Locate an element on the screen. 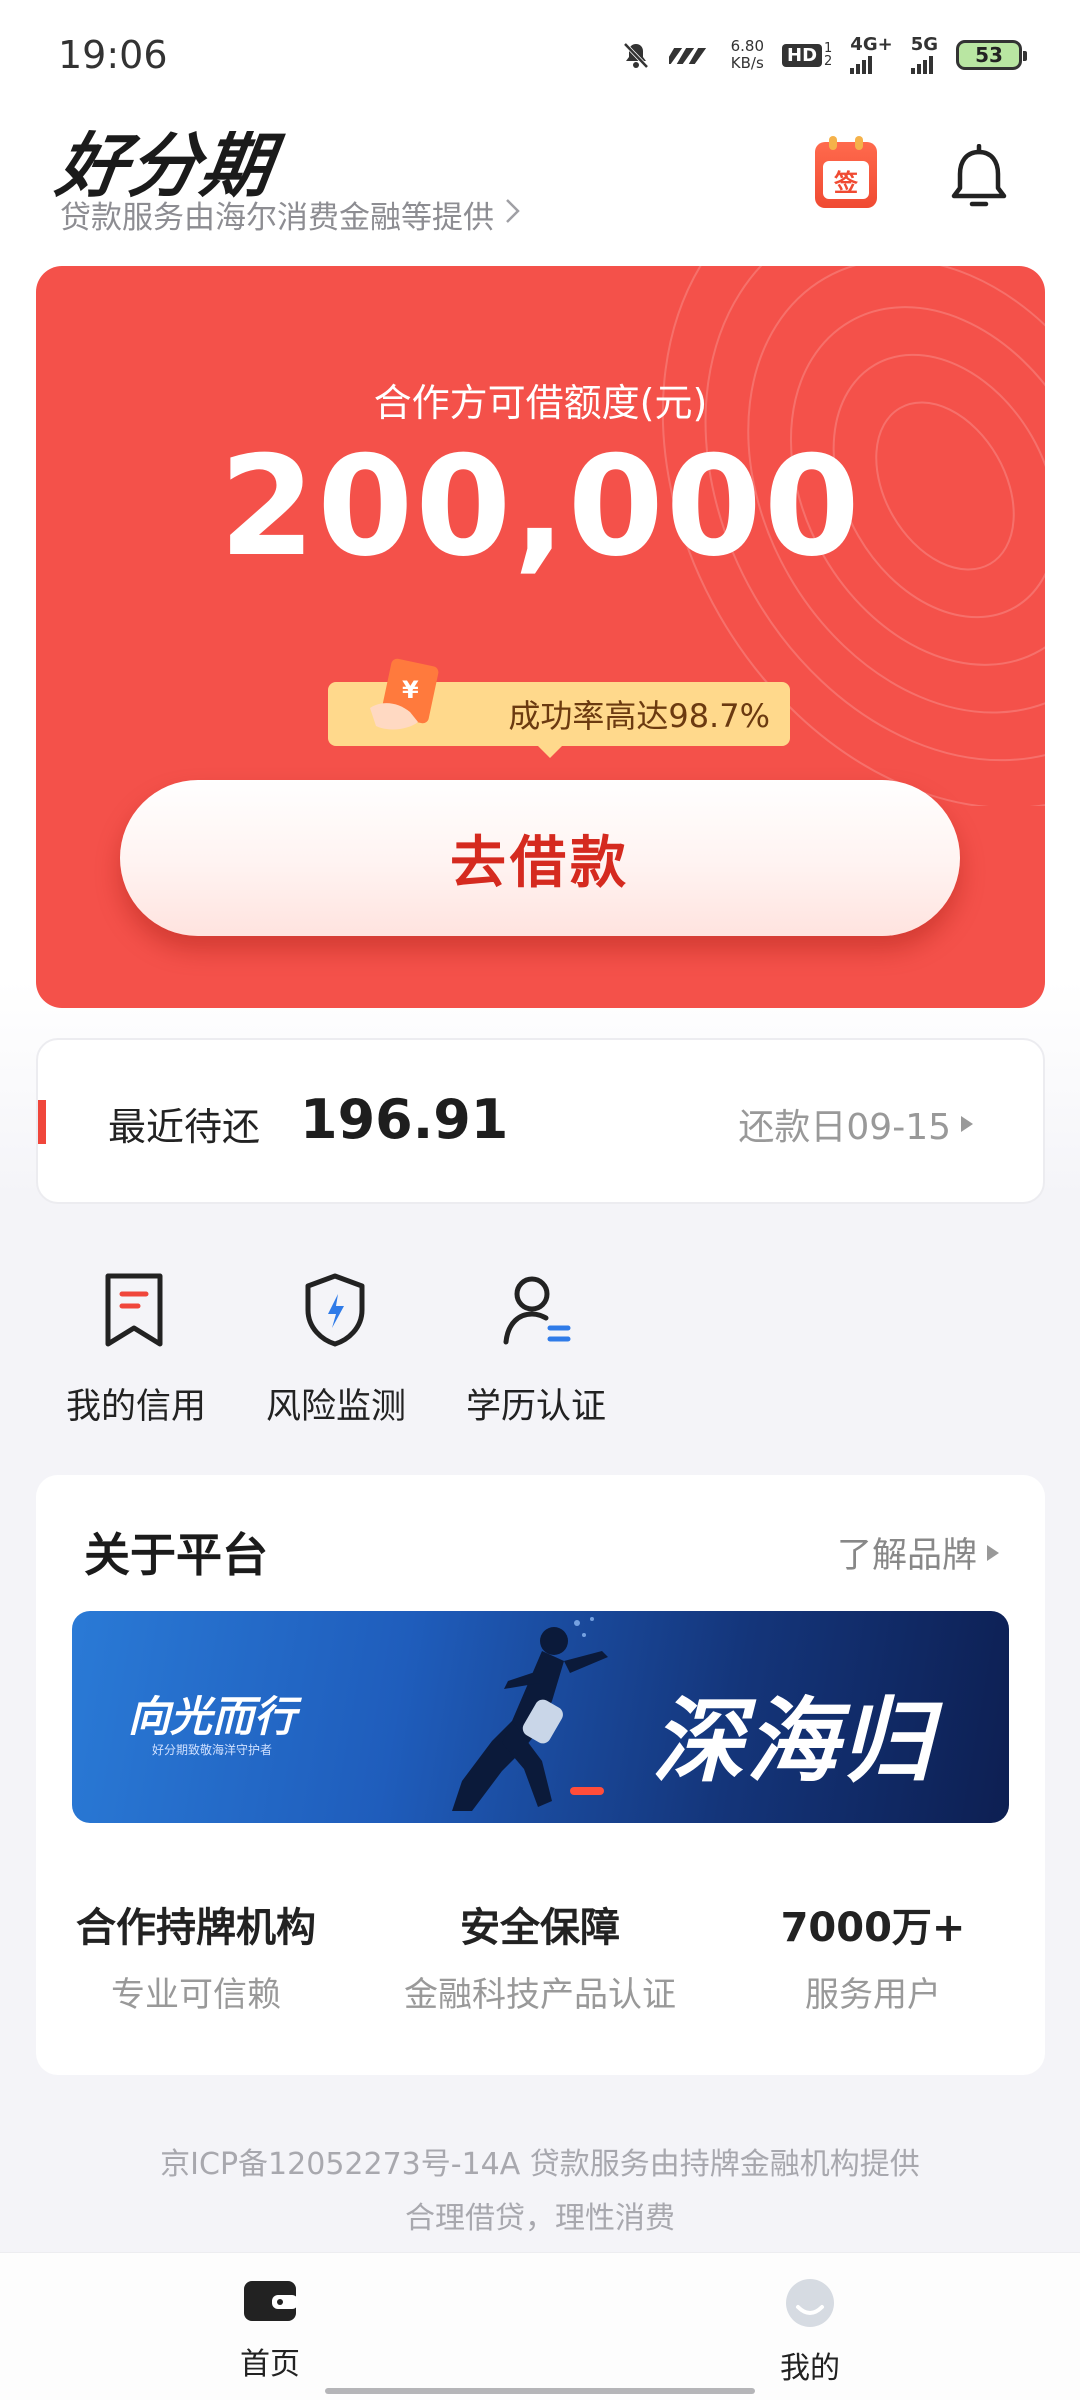 The image size is (1080, 2400). quick-action-risk: 风险监测 is located at coordinates (336, 1352).